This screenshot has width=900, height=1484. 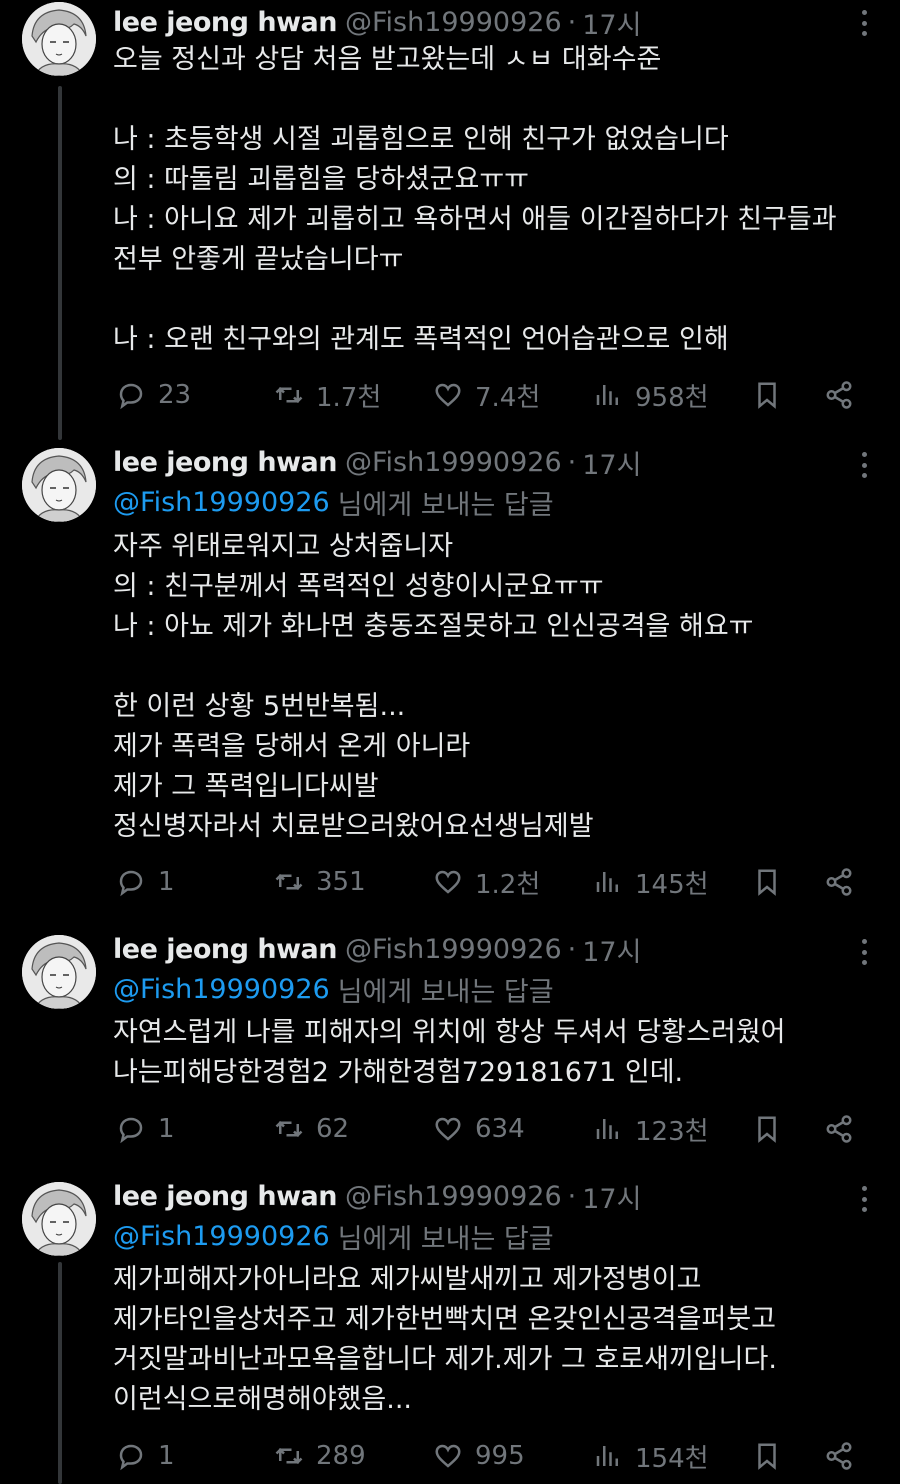 I want to click on action-bar: 1 289 995 154천, so click(x=450, y=1456).